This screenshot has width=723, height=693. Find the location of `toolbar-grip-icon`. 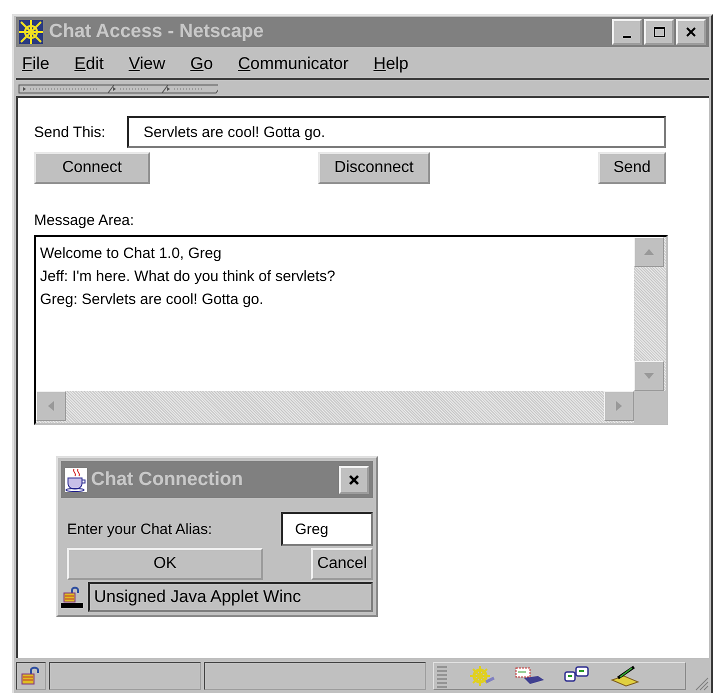

toolbar-grip-icon is located at coordinates (118, 89).